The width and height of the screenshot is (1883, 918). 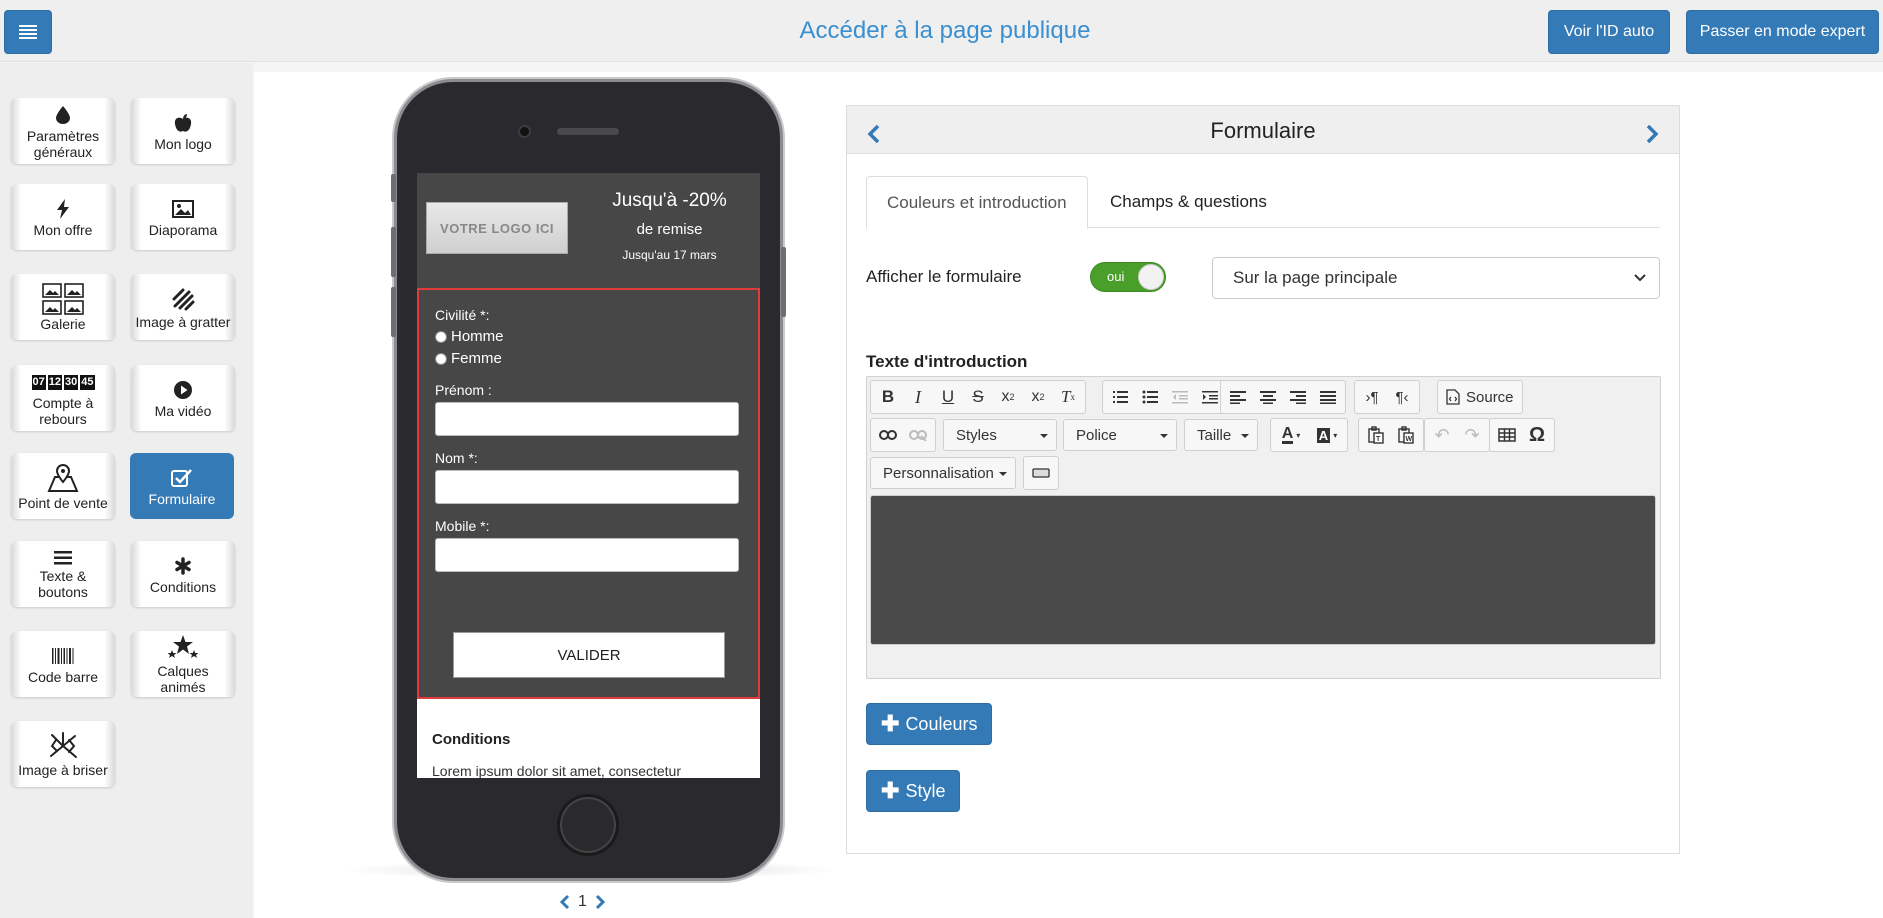 What do you see at coordinates (1268, 397) in the screenshot?
I see `align-center-icon` at bounding box center [1268, 397].